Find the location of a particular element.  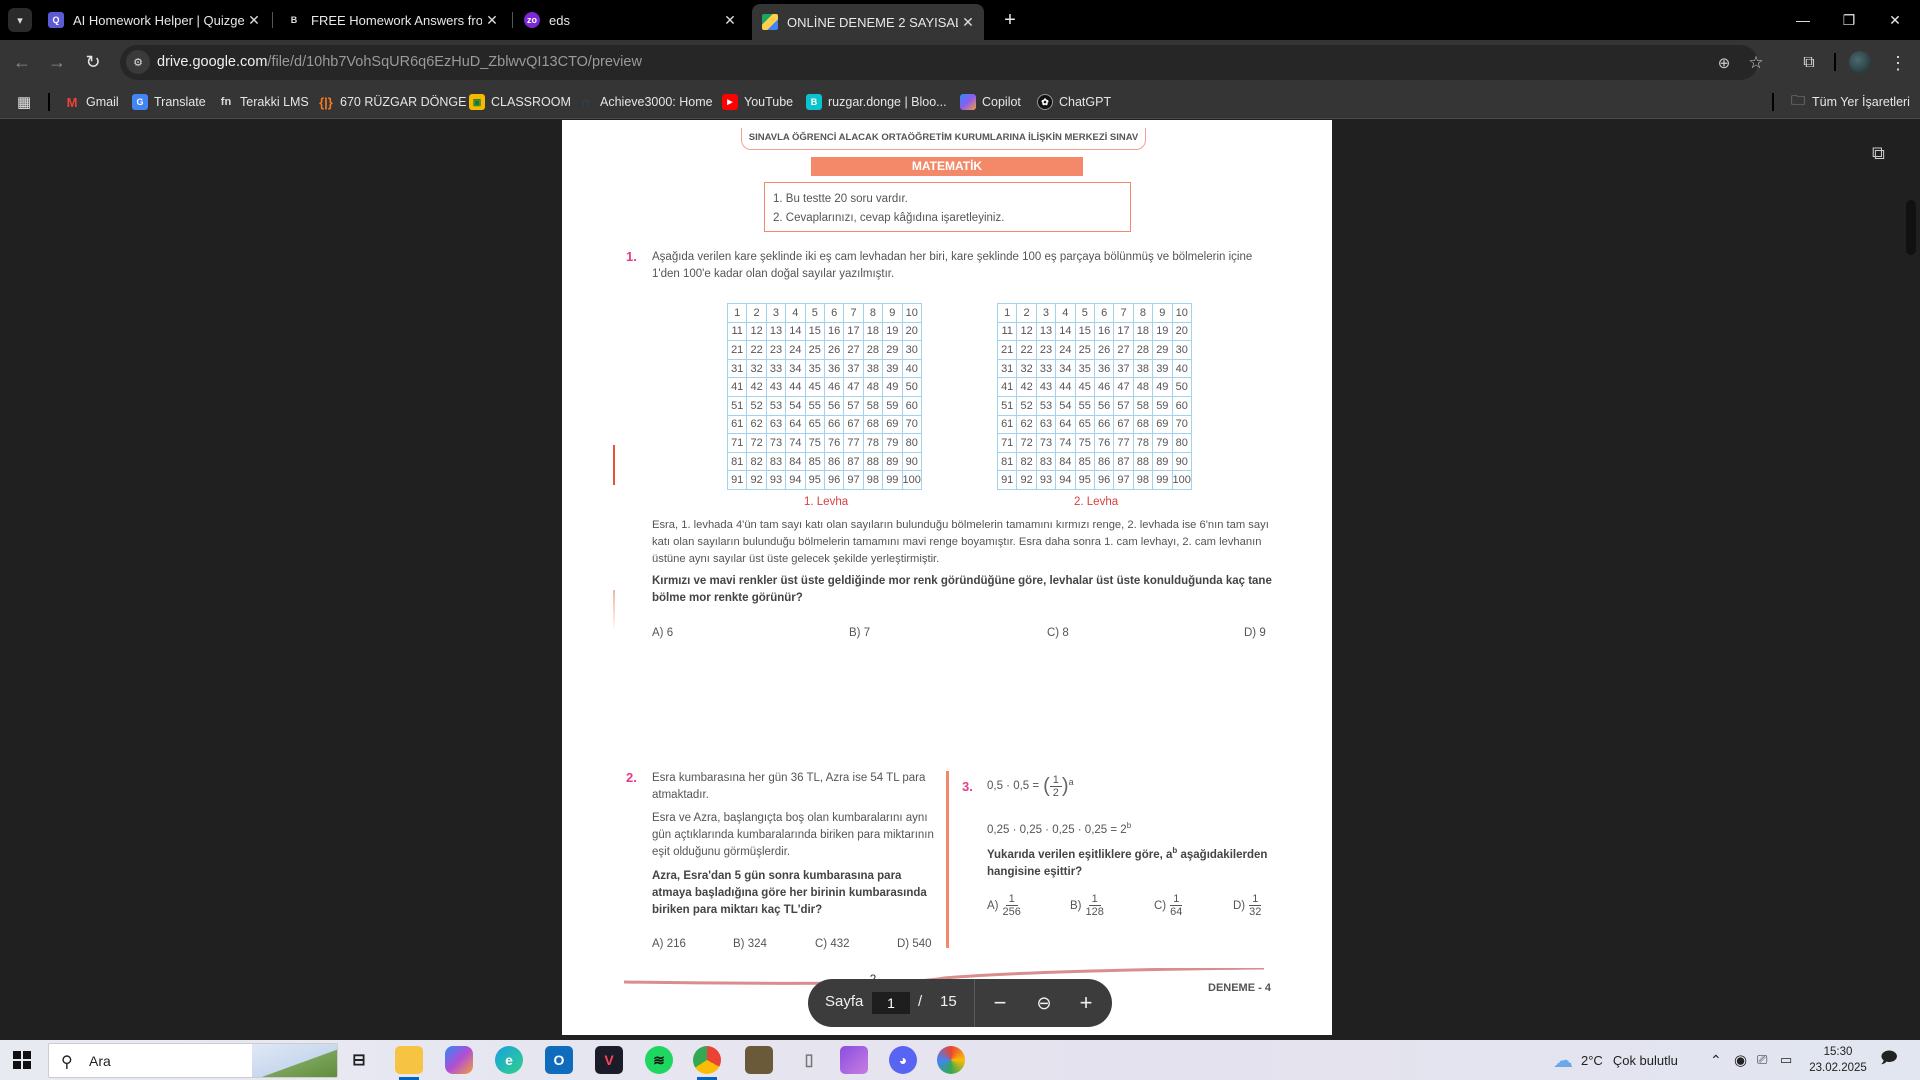

grid-cell: 54 is located at coordinates (1065, 405).